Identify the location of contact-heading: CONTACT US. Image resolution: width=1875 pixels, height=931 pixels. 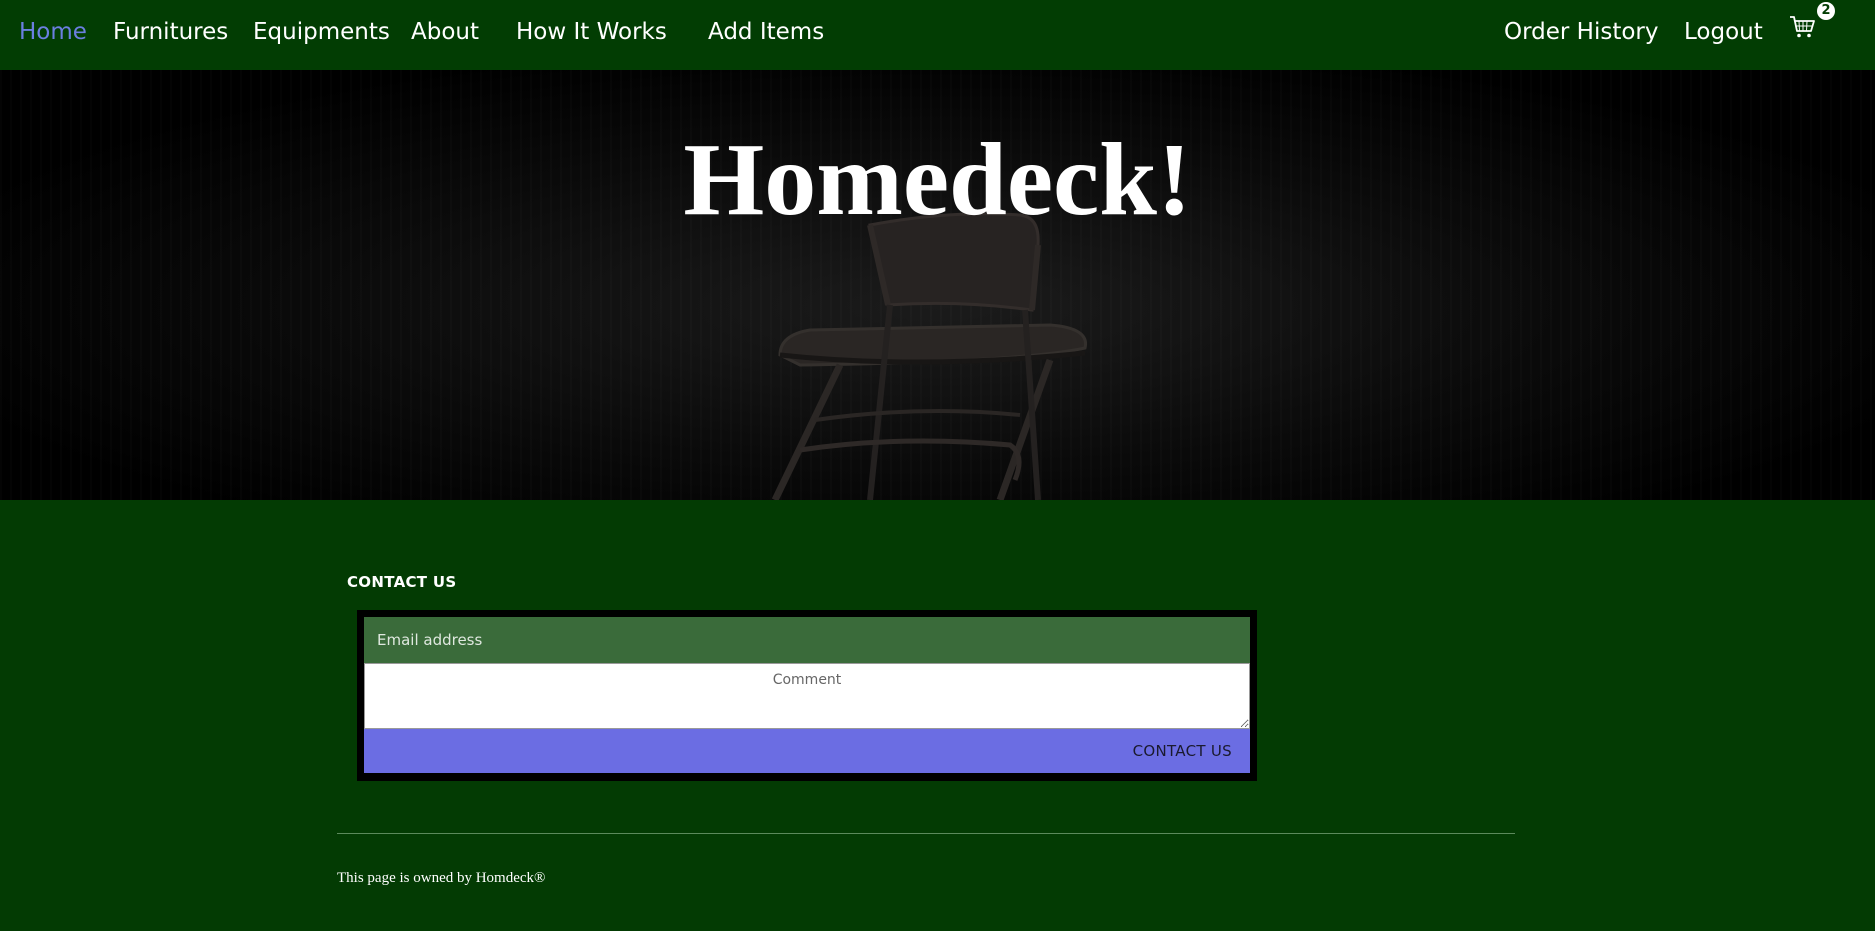
(402, 582).